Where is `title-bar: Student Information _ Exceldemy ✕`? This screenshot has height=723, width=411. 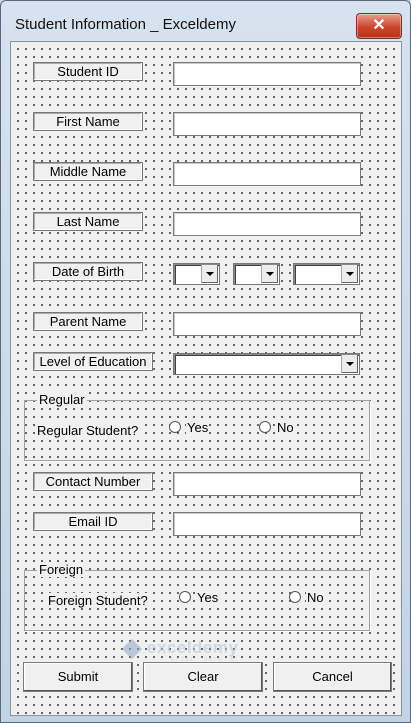 title-bar: Student Information _ Exceldemy ✕ is located at coordinates (205, 20).